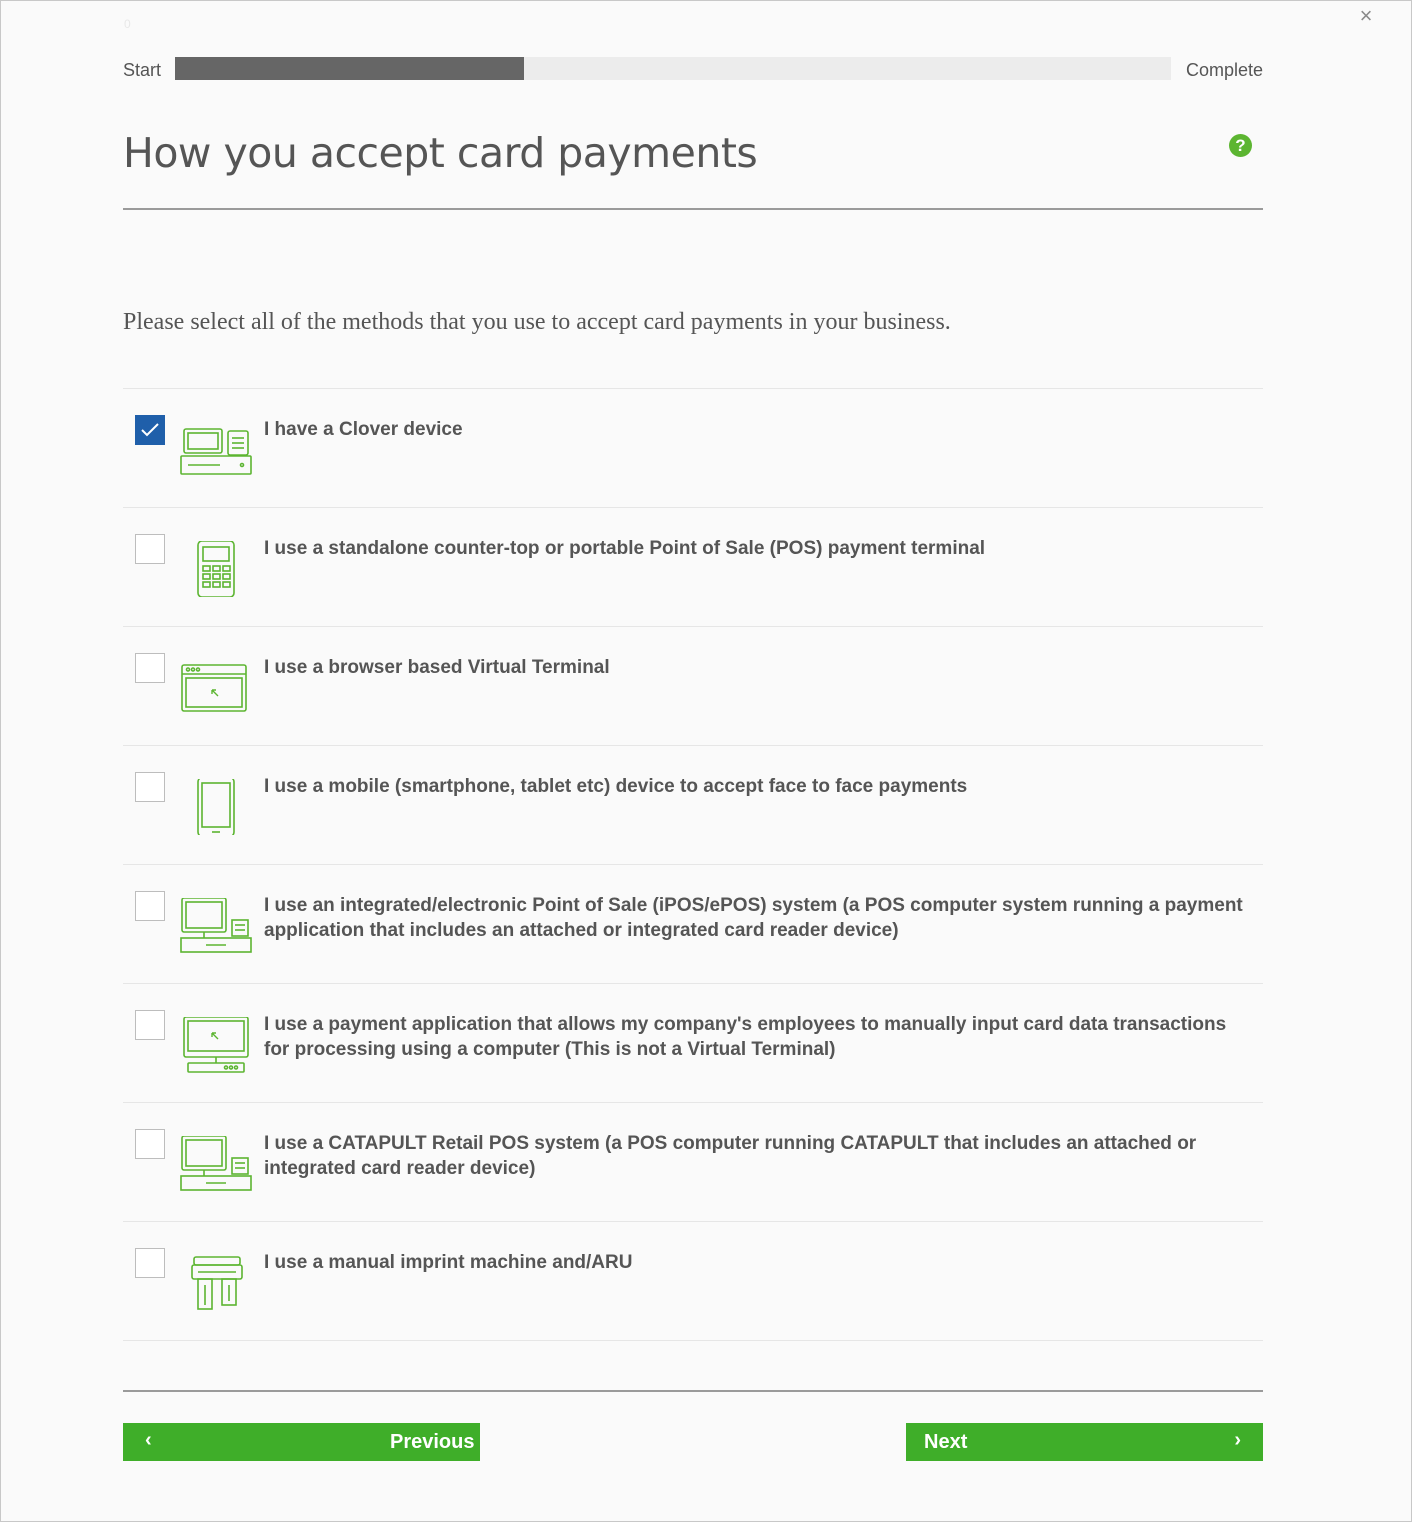 This screenshot has width=1412, height=1522. I want to click on next-button: Next ›, so click(1084, 1442).